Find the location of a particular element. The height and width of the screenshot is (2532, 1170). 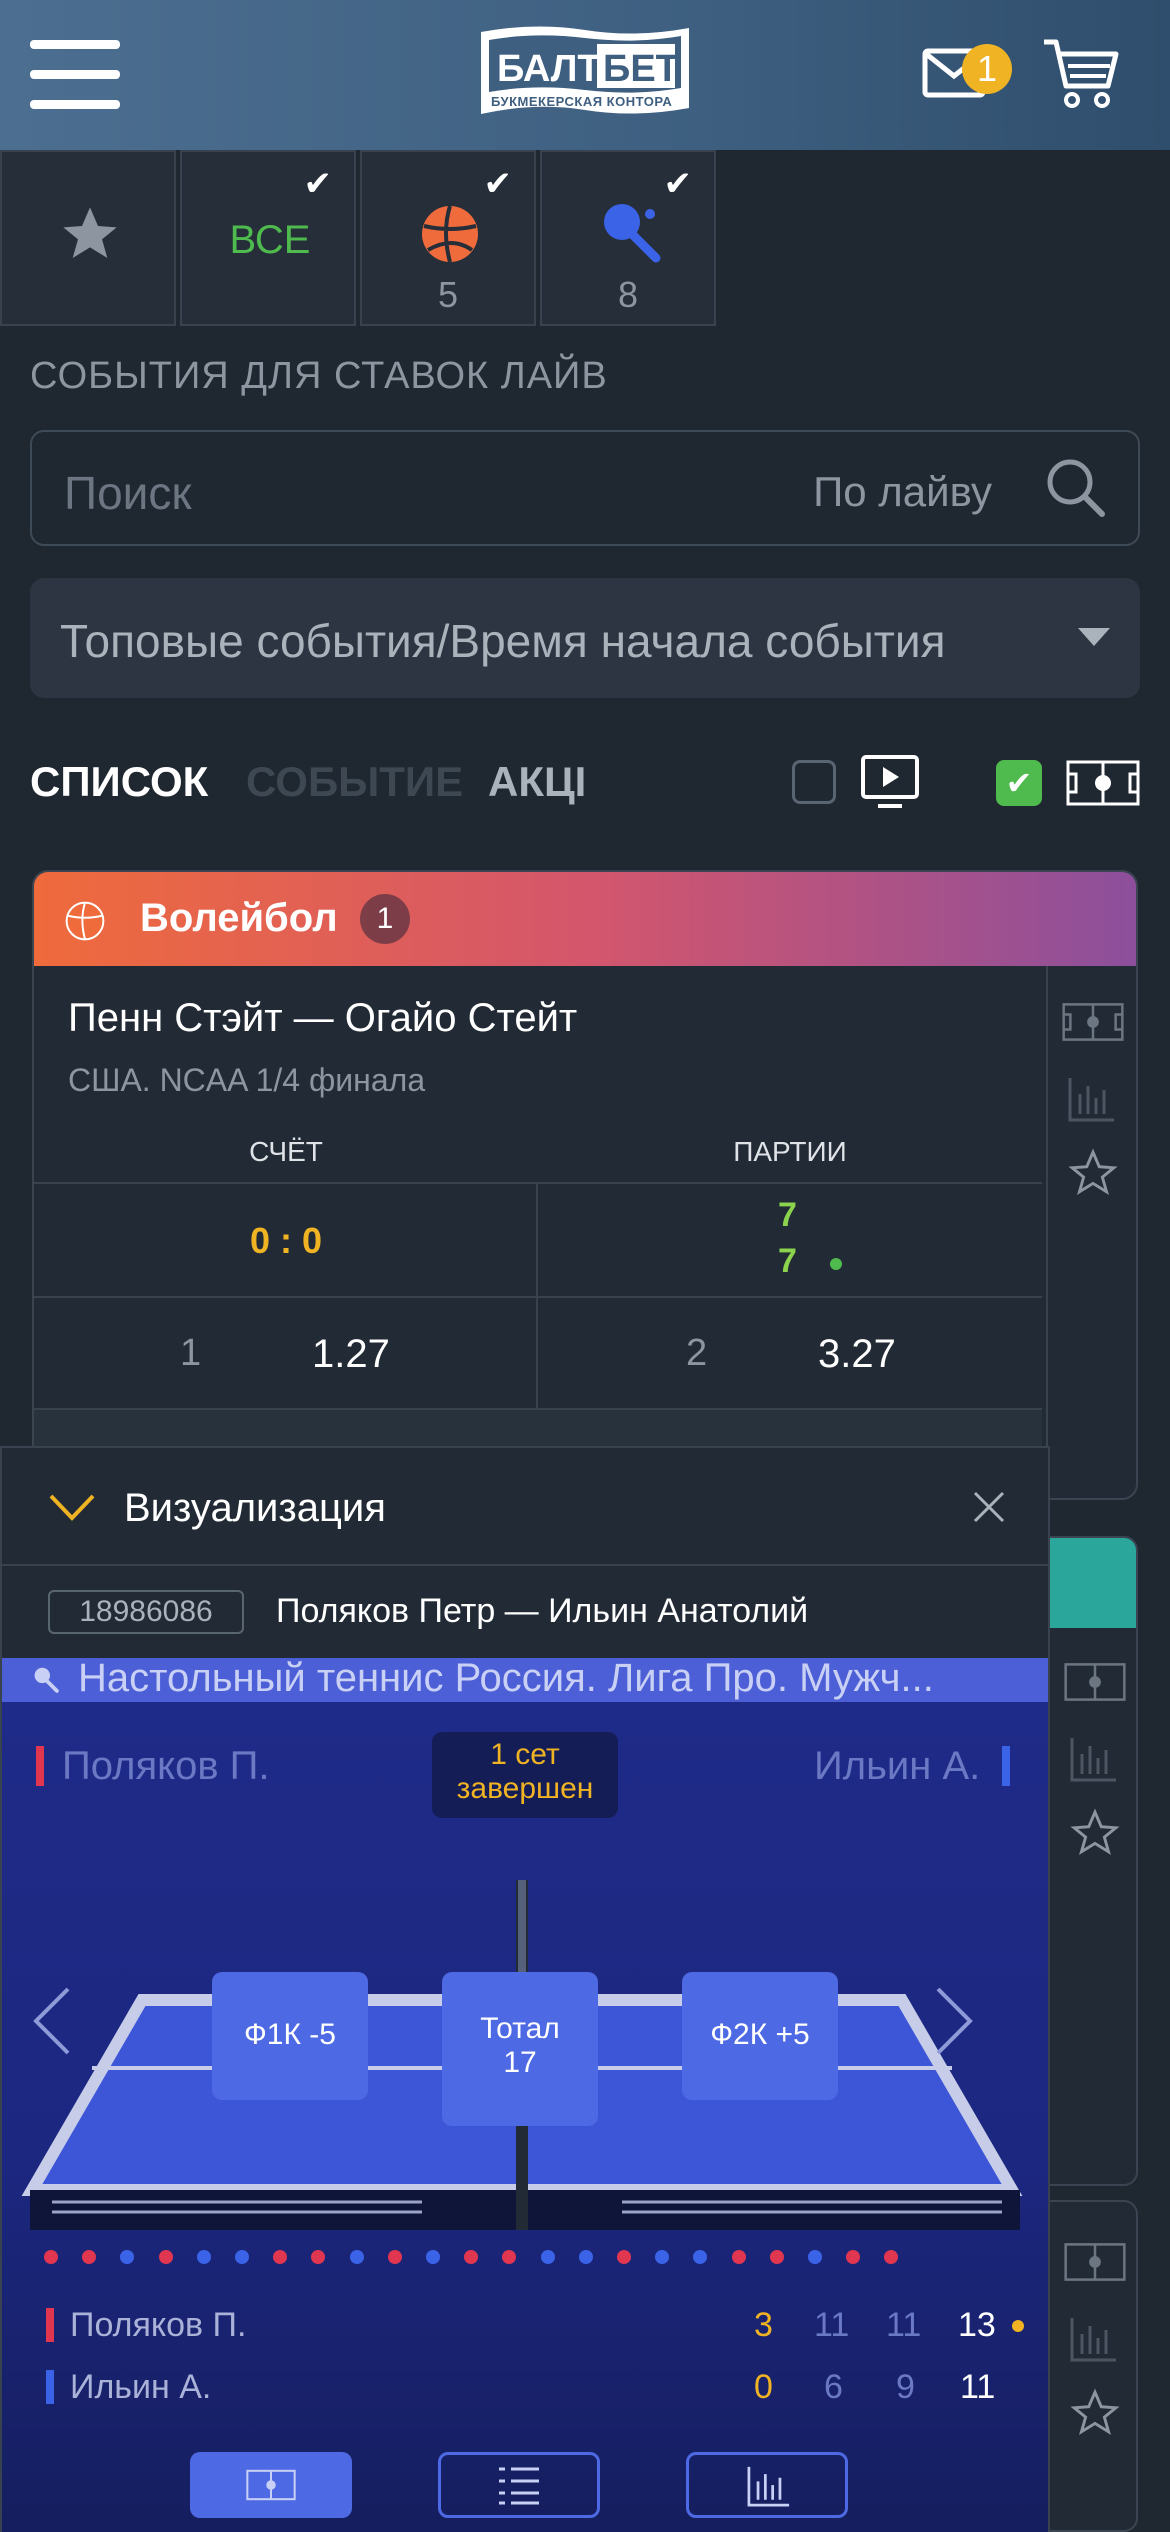

sport-count-badge: 1 is located at coordinates (385, 919).